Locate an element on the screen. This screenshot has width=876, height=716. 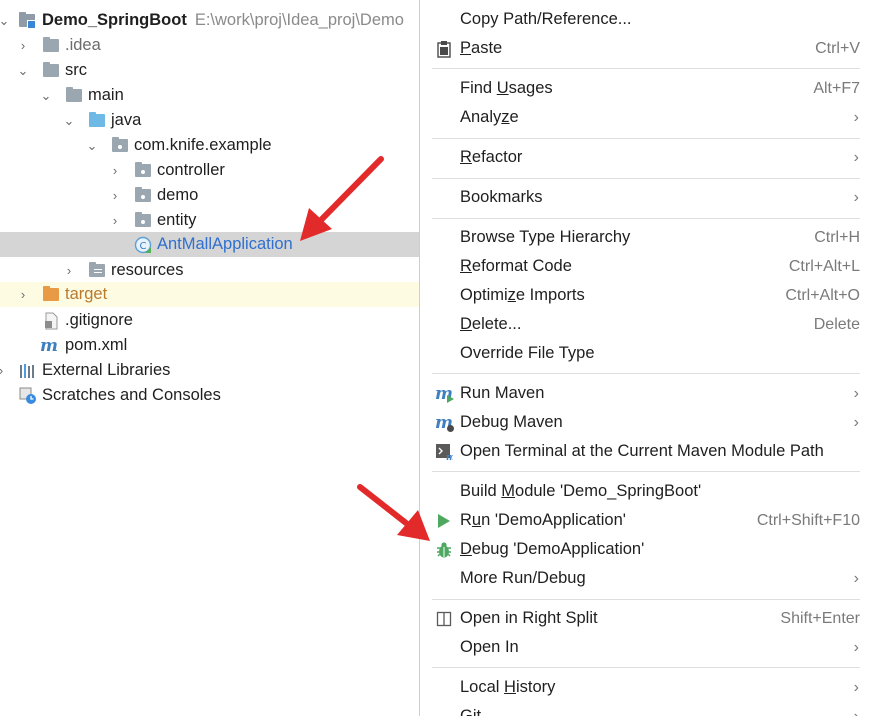
menu-item-refactor: Refactor › is located at coordinates (648, 157).